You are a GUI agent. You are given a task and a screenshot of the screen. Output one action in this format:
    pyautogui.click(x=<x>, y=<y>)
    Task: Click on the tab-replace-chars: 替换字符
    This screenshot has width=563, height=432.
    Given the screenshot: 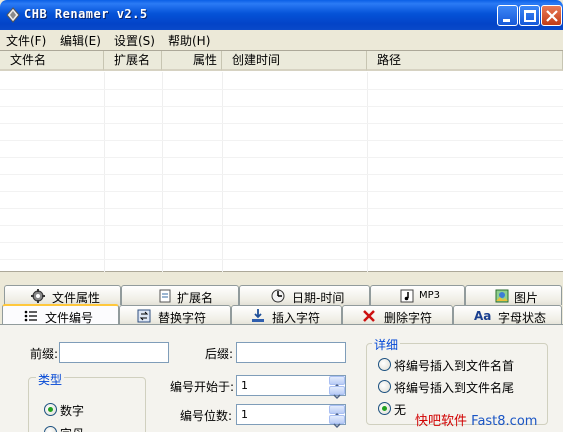 What is the action you would take?
    pyautogui.click(x=175, y=315)
    